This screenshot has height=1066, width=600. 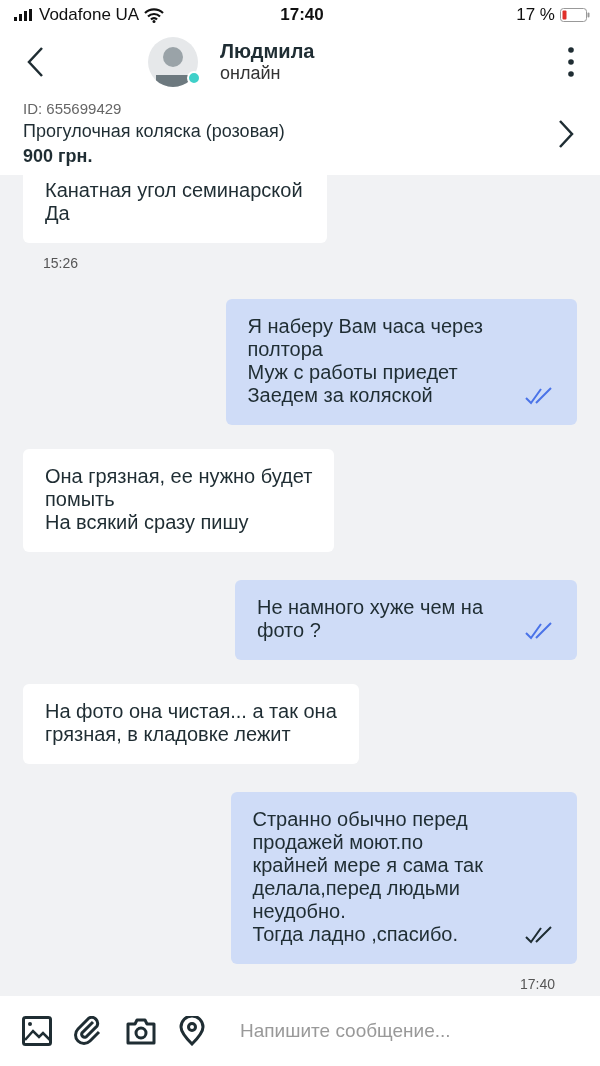 I want to click on battery-percent: 17 %, so click(x=535, y=15).